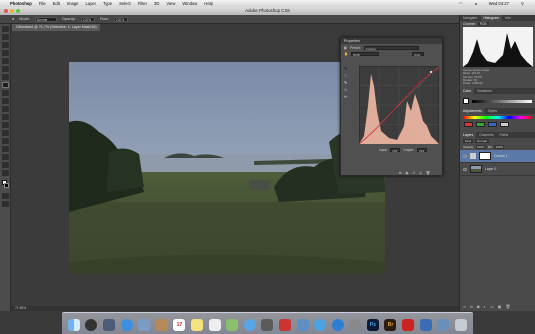 This screenshot has width=535, height=334. Describe the element at coordinates (482, 141) in the screenshot. I see `layers-blend-dropdown: Normal` at that location.